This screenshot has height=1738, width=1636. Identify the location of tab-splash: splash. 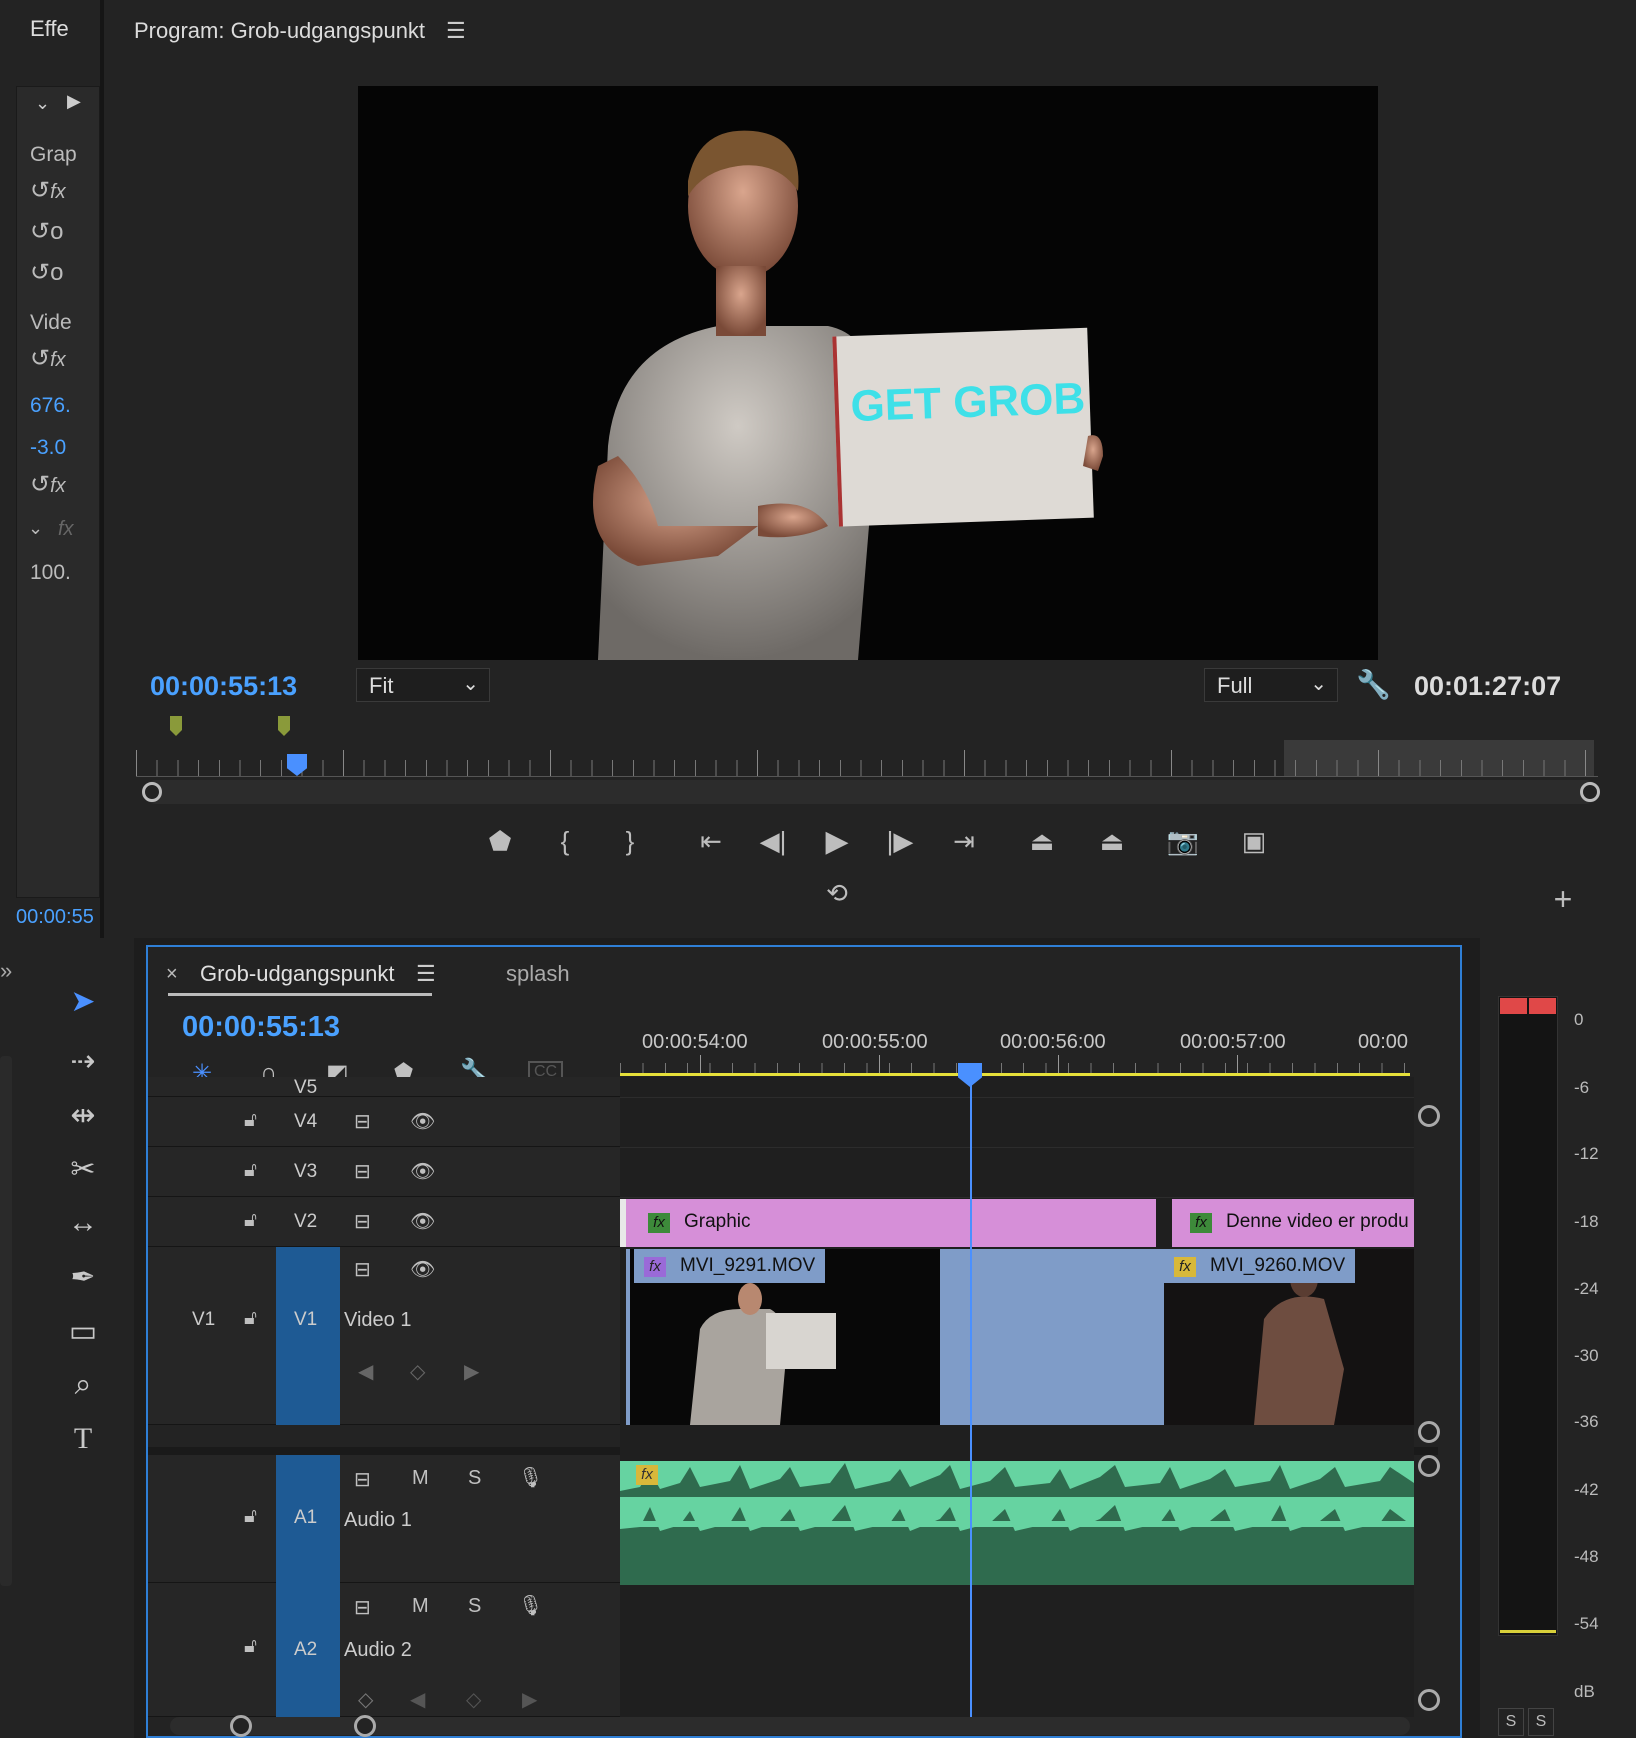
(538, 974).